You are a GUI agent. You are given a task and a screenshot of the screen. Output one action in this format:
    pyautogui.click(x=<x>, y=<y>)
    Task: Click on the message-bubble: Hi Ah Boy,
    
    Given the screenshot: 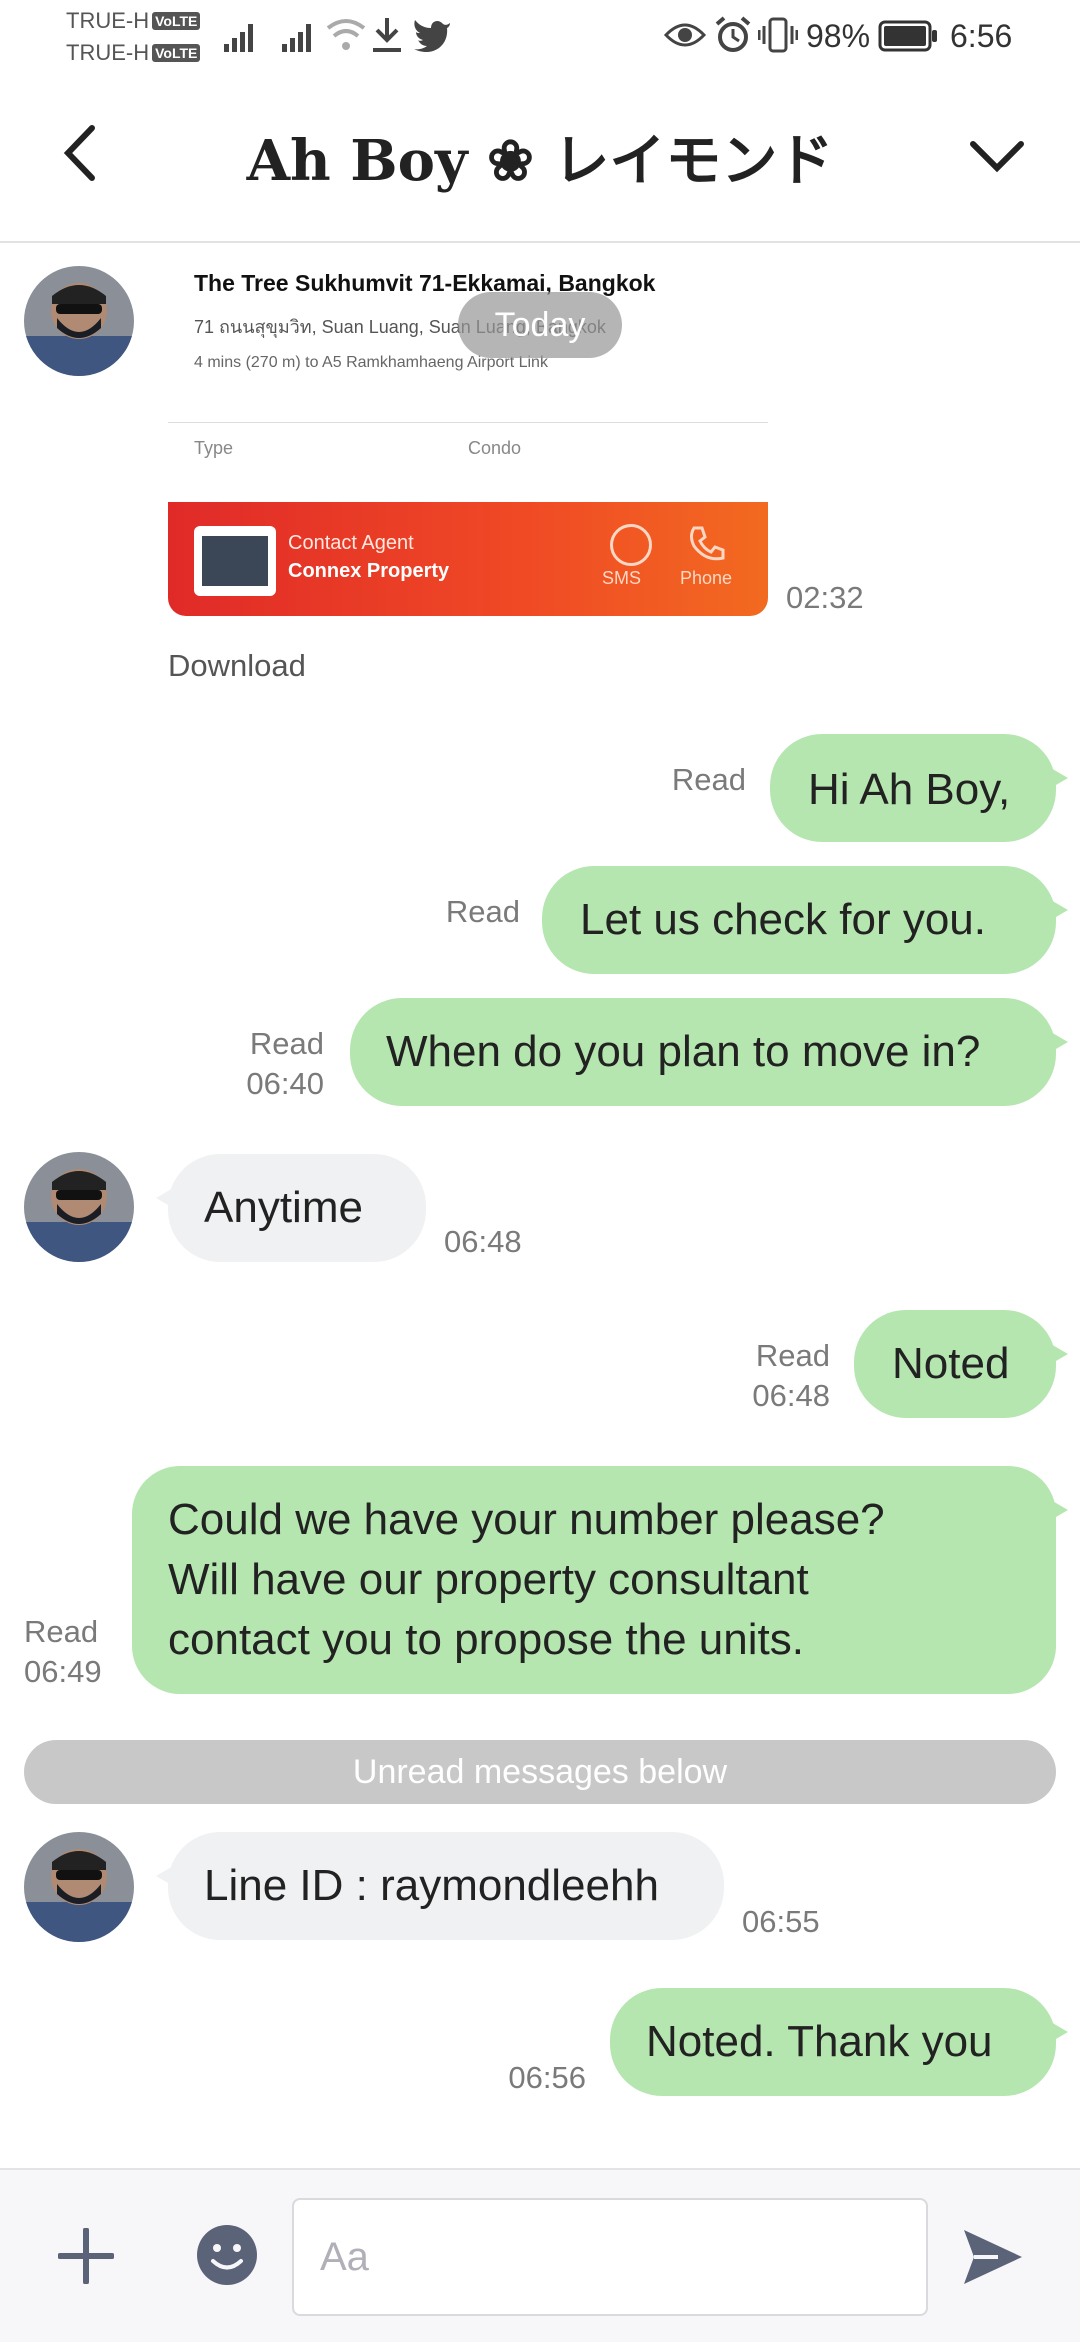 What is the action you would take?
    pyautogui.click(x=919, y=788)
    